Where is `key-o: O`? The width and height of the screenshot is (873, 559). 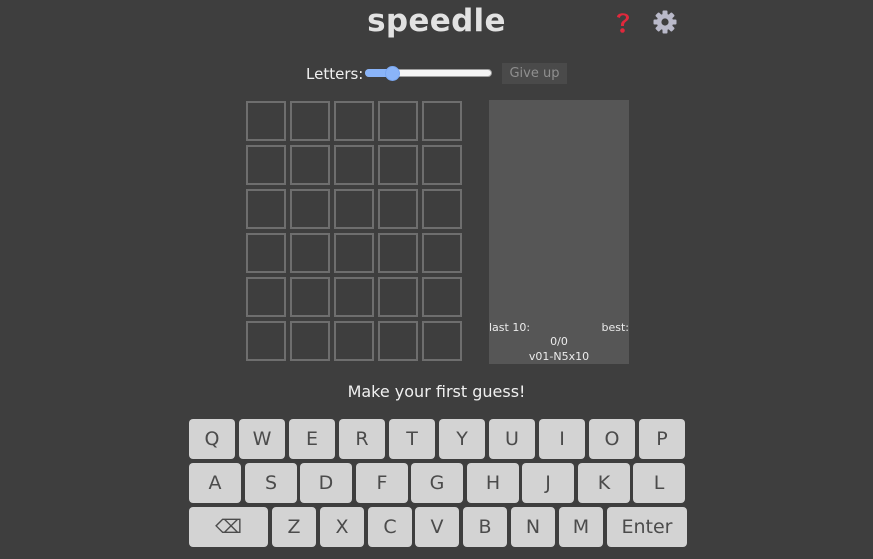
key-o: O is located at coordinates (612, 439).